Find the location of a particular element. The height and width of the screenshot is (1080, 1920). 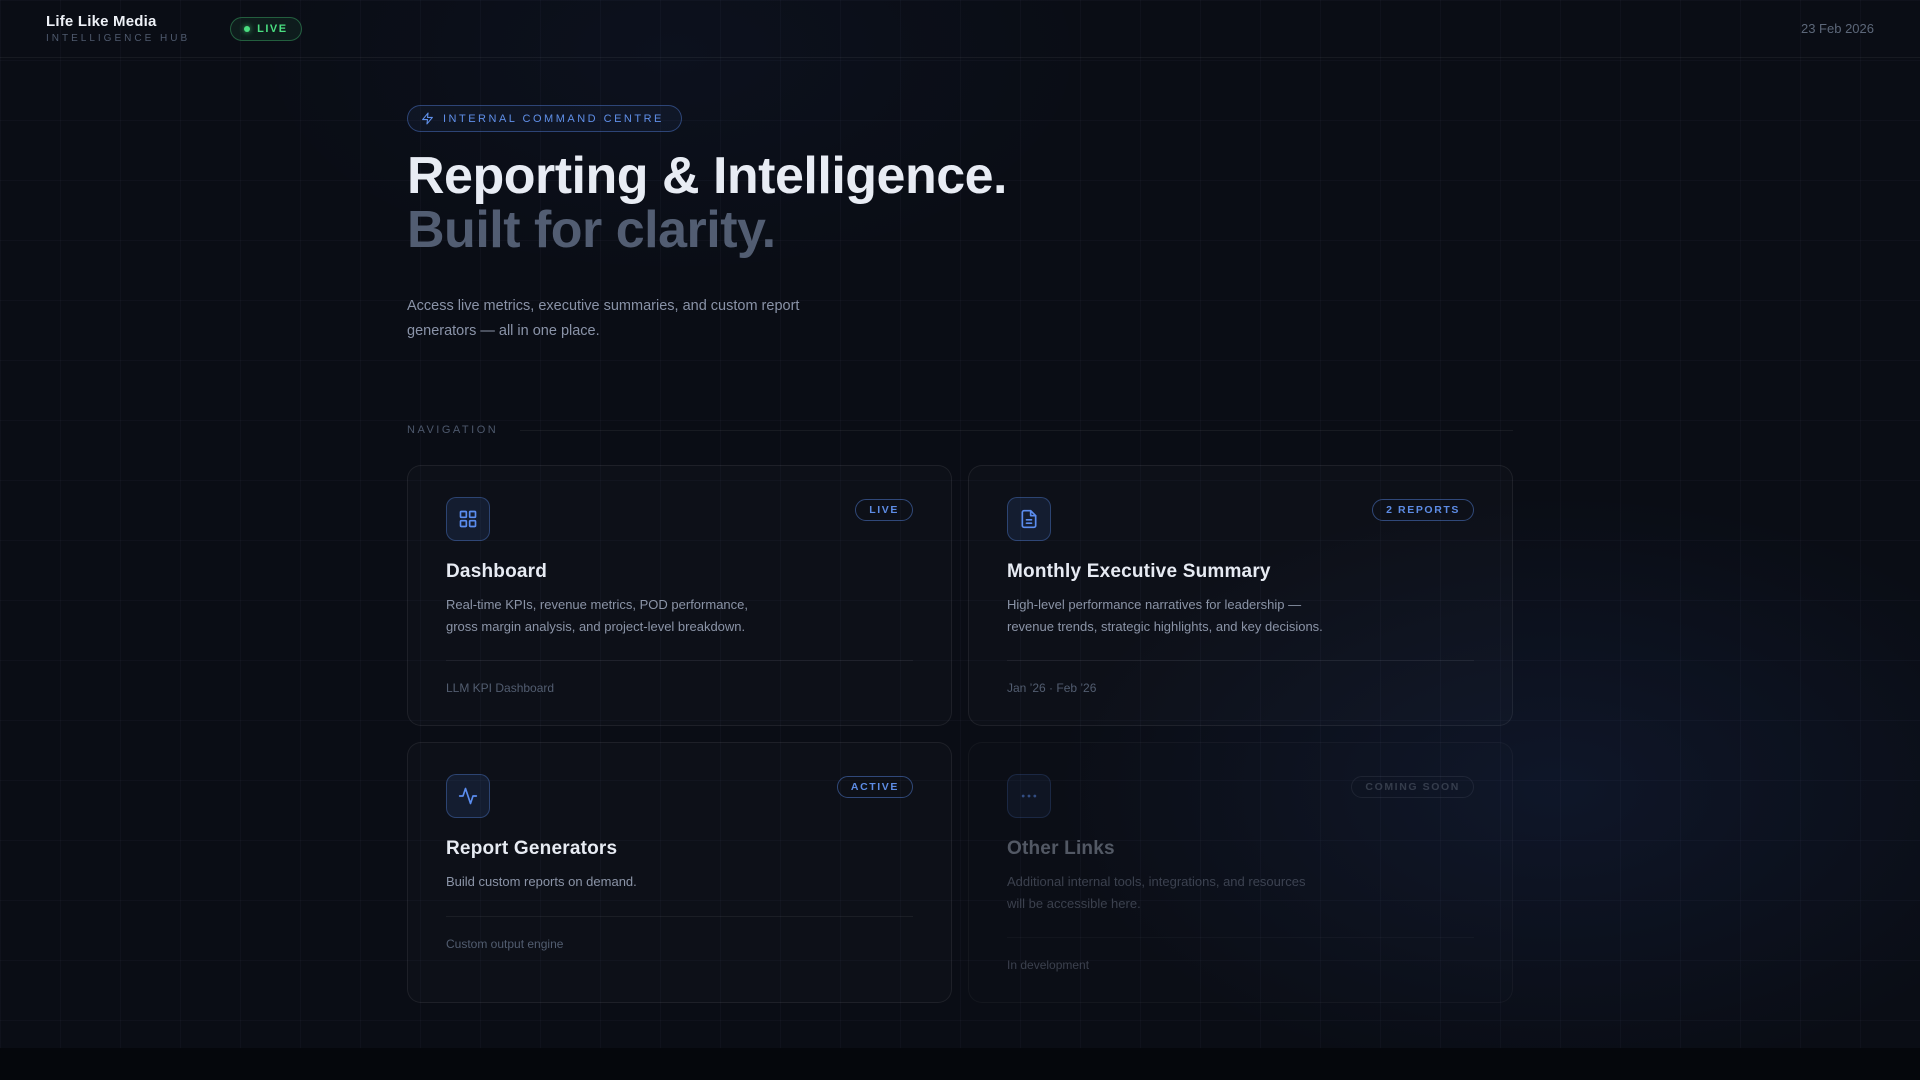

card-top-row: 2 REPORTS is located at coordinates (1240, 519).